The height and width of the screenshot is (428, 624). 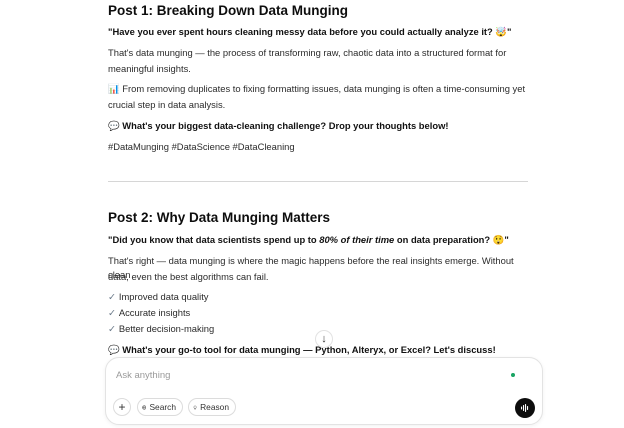 I want to click on check-item-label: Accurate insights, so click(x=154, y=312).